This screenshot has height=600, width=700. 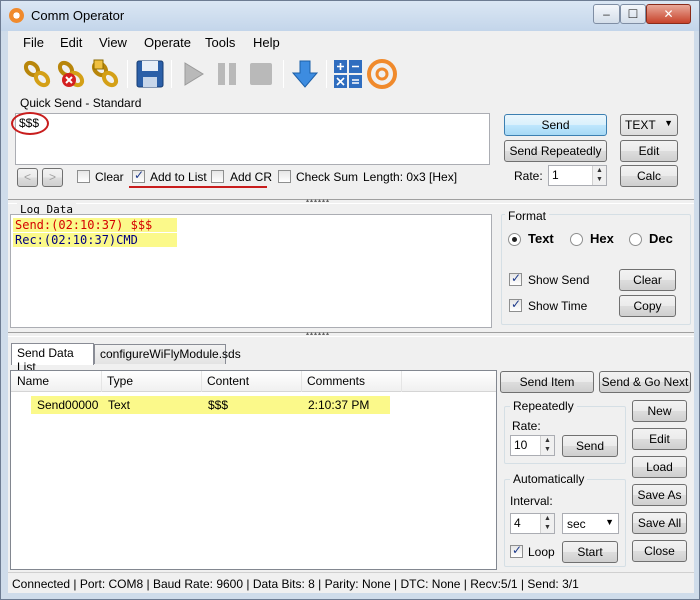 What do you see at coordinates (193, 74) in the screenshot?
I see `play-icon` at bounding box center [193, 74].